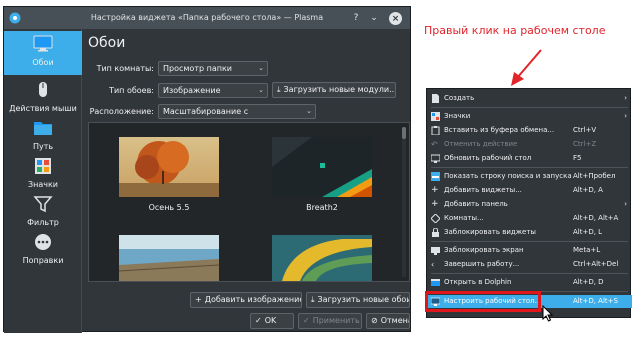  I want to click on close-icon: ×, so click(395, 18).